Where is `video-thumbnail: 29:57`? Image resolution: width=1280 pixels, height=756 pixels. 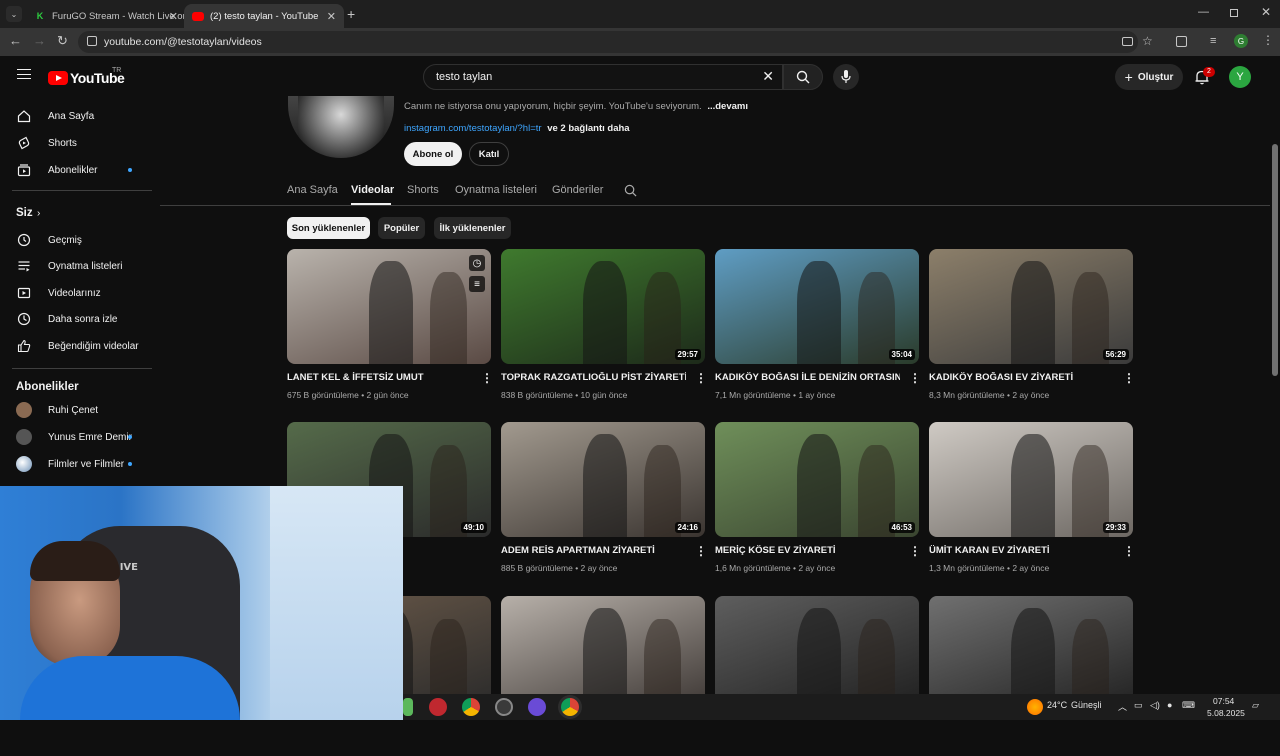
video-thumbnail: 29:57 is located at coordinates (603, 306).